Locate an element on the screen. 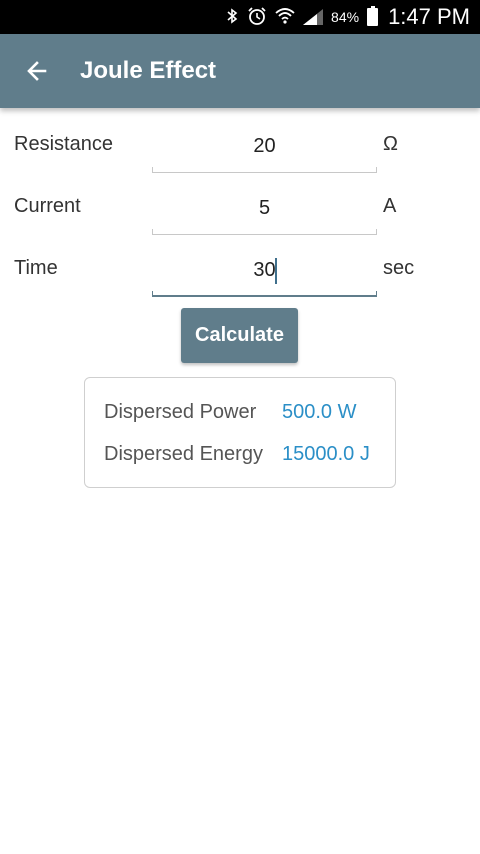 Image resolution: width=480 pixels, height=854 pixels. current-unit: A is located at coordinates (390, 206).